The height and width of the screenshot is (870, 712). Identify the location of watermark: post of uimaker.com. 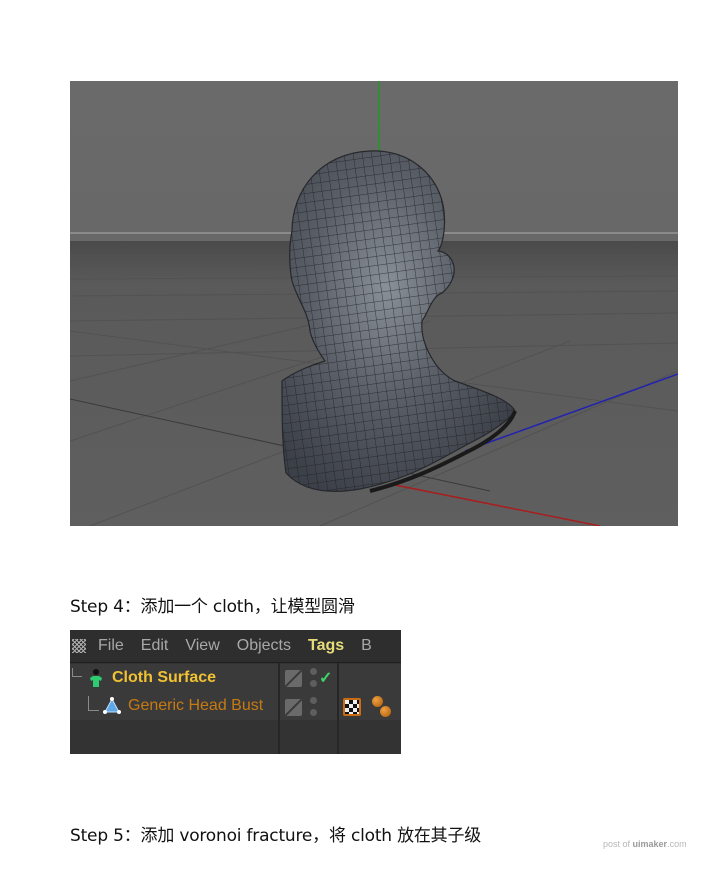
(645, 844).